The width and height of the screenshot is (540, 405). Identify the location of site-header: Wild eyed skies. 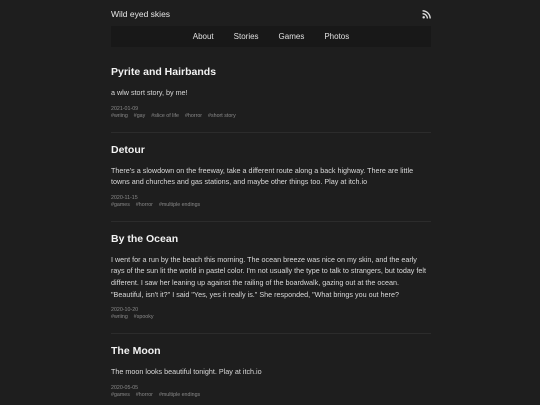
(271, 14).